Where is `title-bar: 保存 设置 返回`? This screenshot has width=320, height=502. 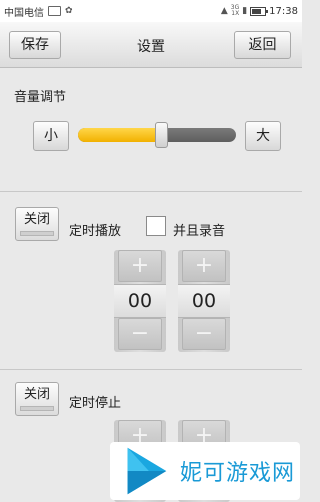
title-bar: 保存 设置 返回 is located at coordinates (151, 45).